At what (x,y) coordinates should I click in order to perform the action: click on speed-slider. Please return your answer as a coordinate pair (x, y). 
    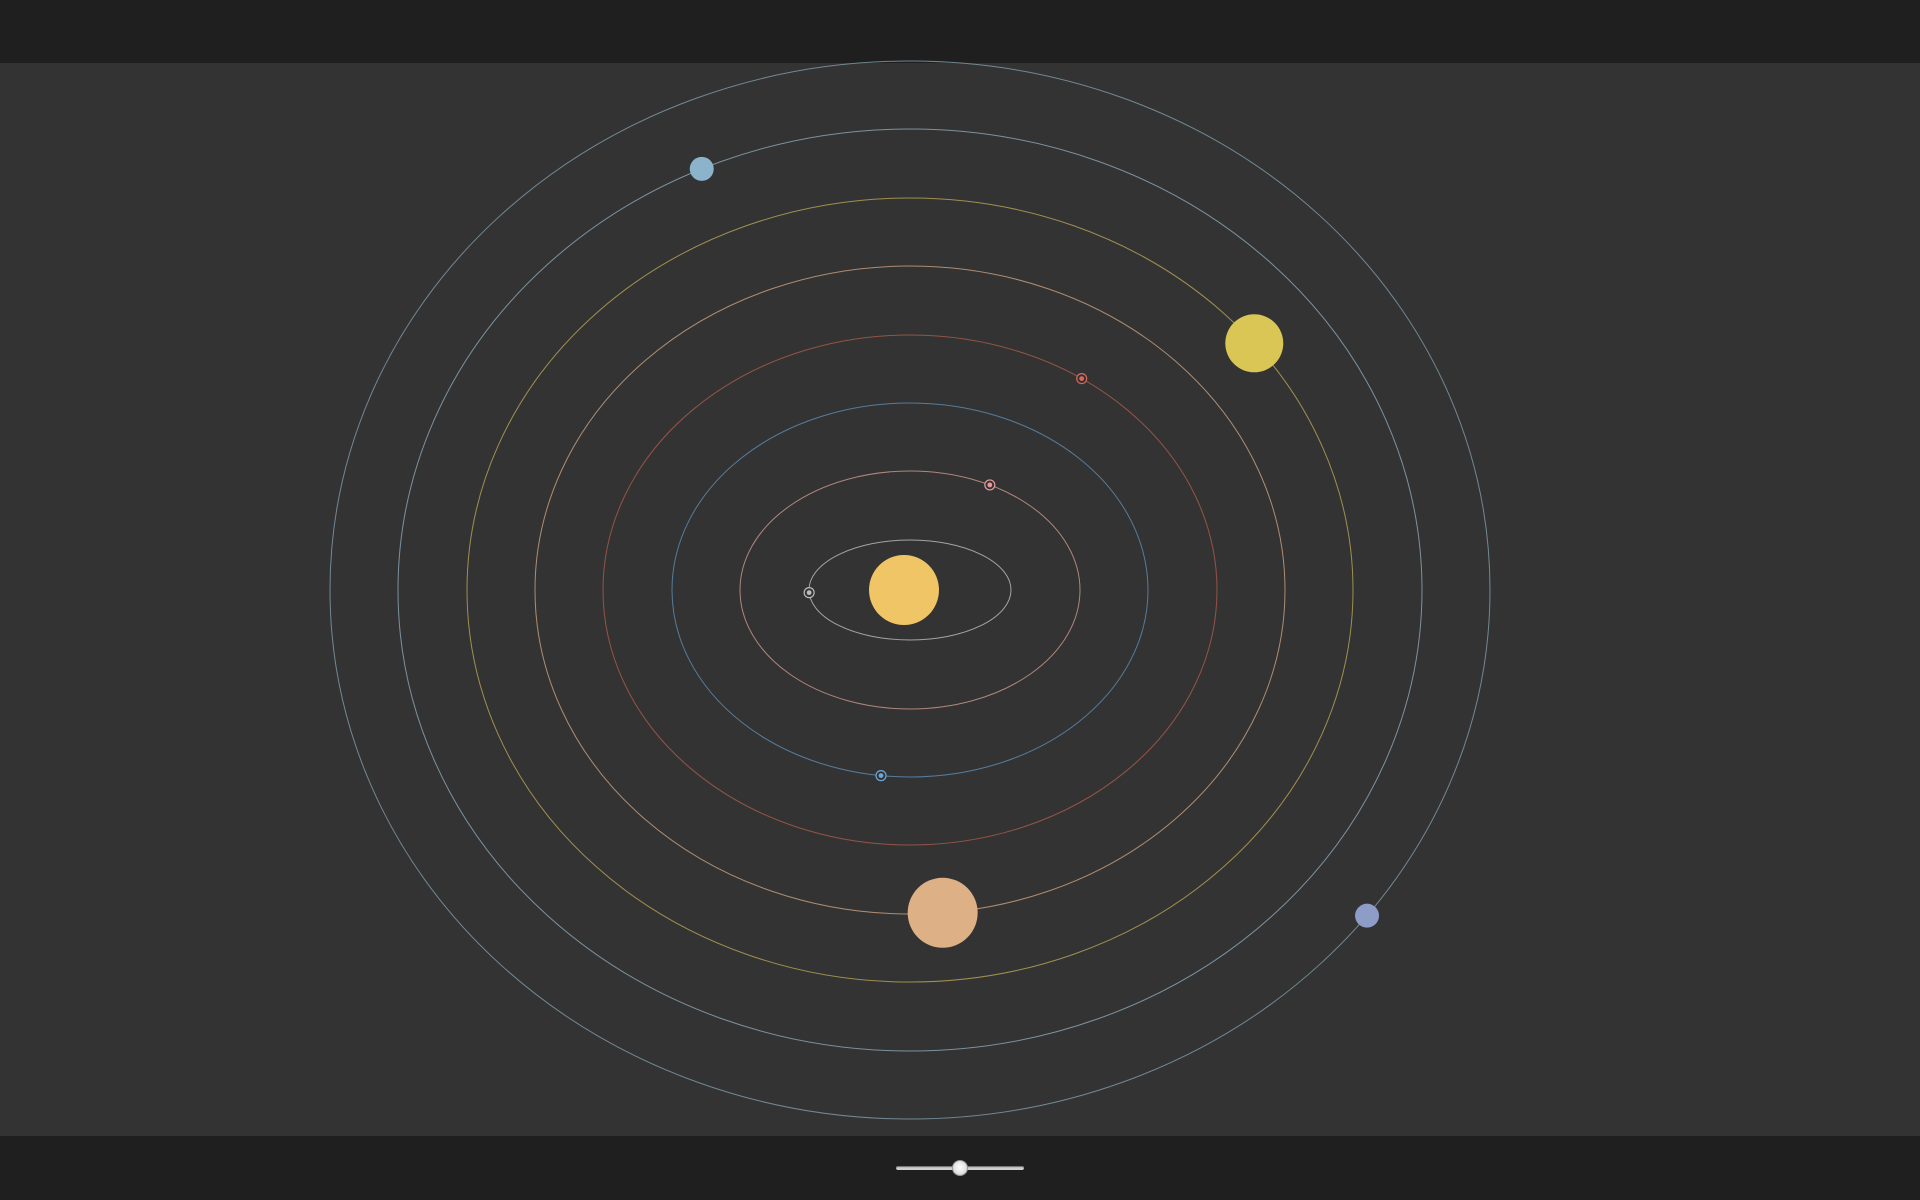
    Looking at the image, I should click on (960, 1168).